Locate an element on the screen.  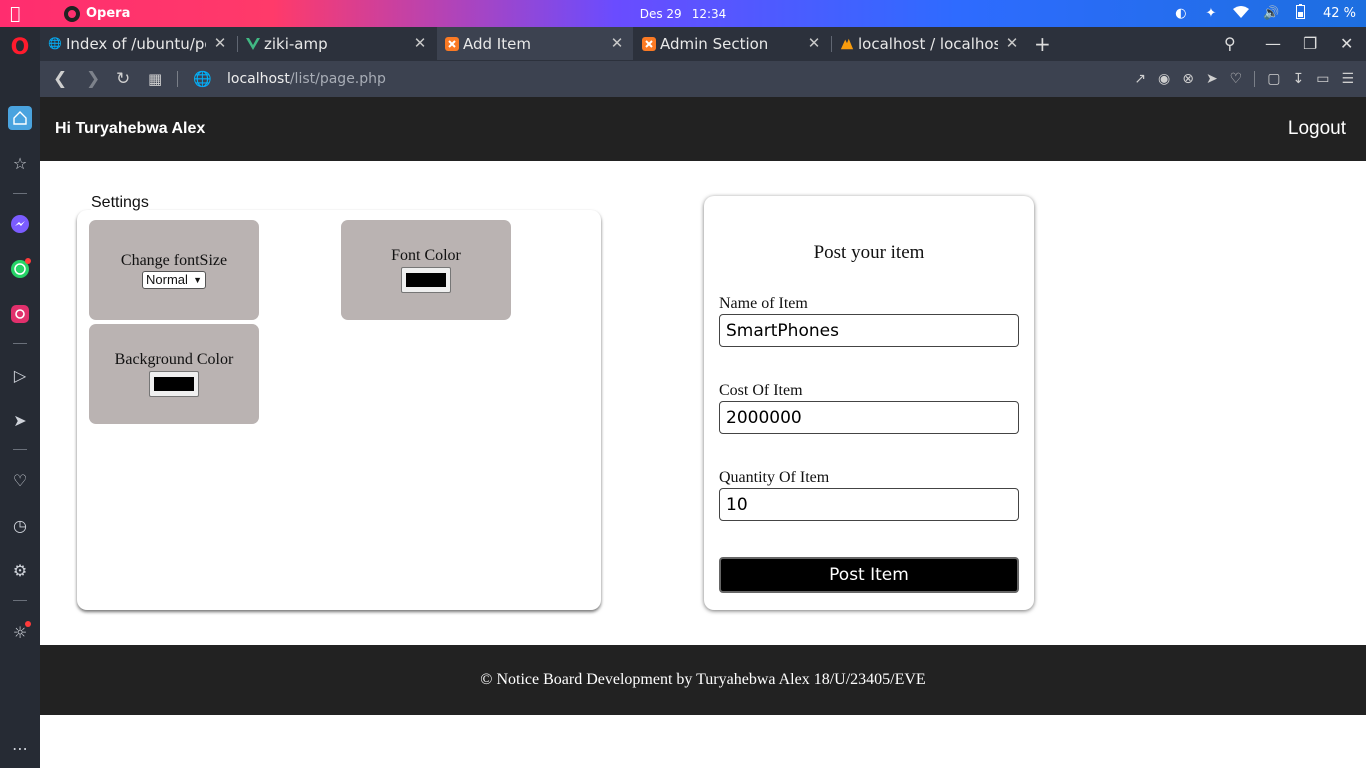
home-icon is located at coordinates (20, 118).